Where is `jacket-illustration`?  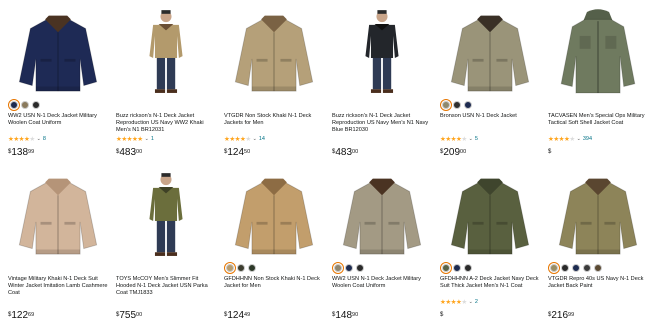
jacket-illustration is located at coordinates (598, 216).